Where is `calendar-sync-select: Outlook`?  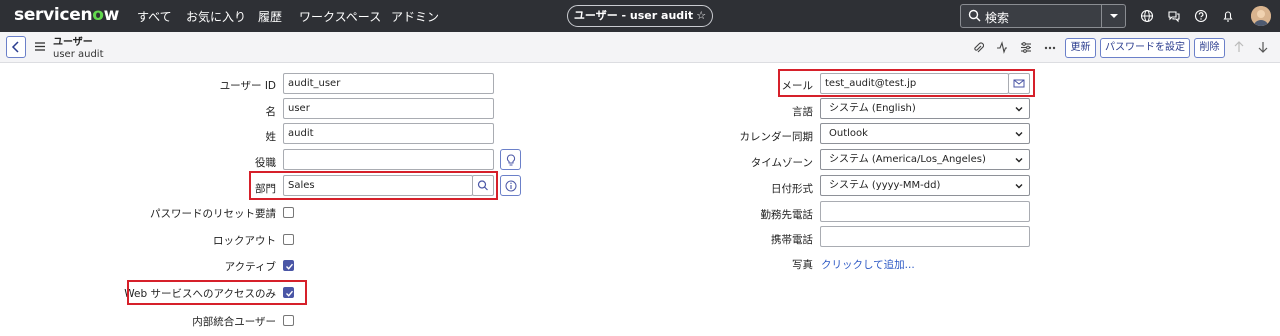
calendar-sync-select: Outlook is located at coordinates (925, 133).